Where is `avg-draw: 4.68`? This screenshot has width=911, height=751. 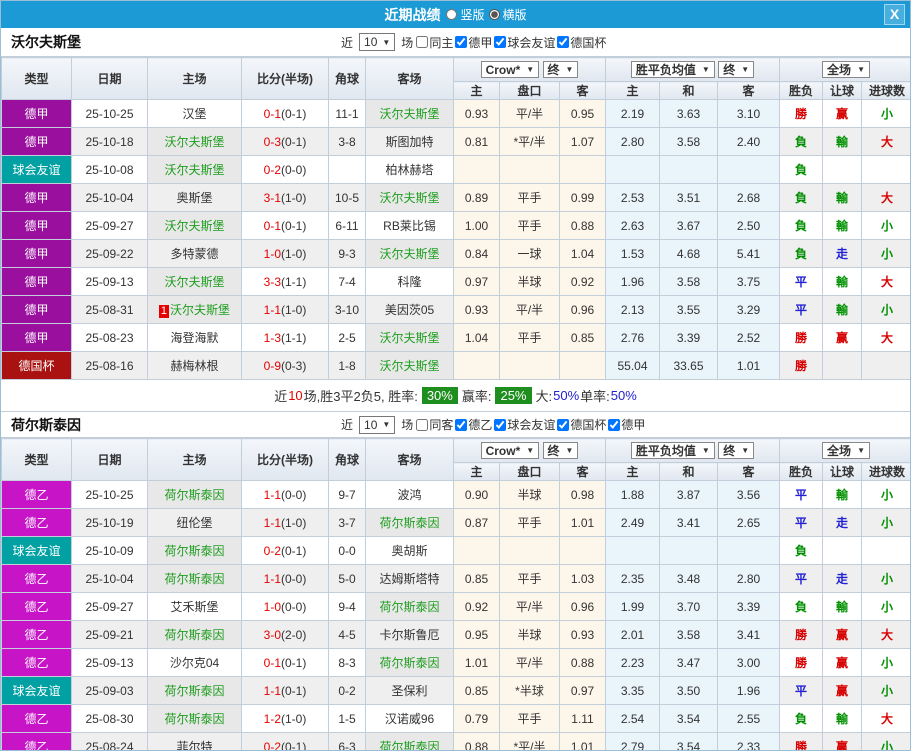
avg-draw: 4.68 is located at coordinates (689, 253).